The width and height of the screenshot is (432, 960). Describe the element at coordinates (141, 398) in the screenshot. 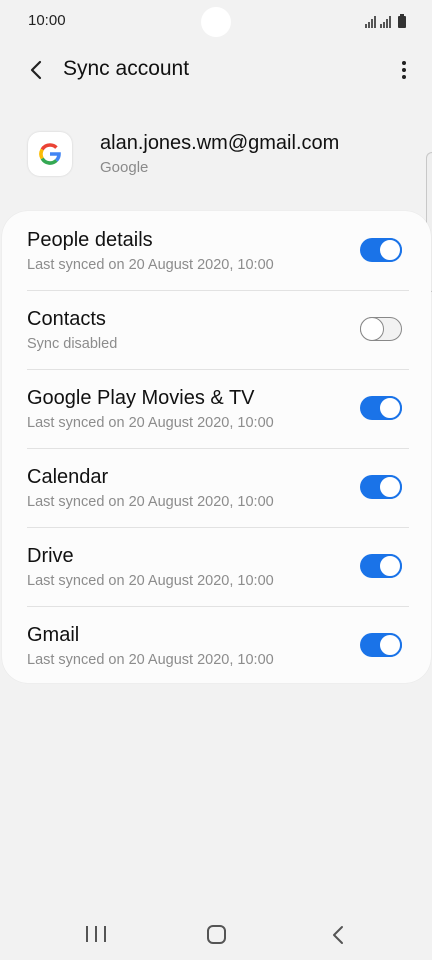

I see `sync-item-title: Google Play Movies & TV` at that location.